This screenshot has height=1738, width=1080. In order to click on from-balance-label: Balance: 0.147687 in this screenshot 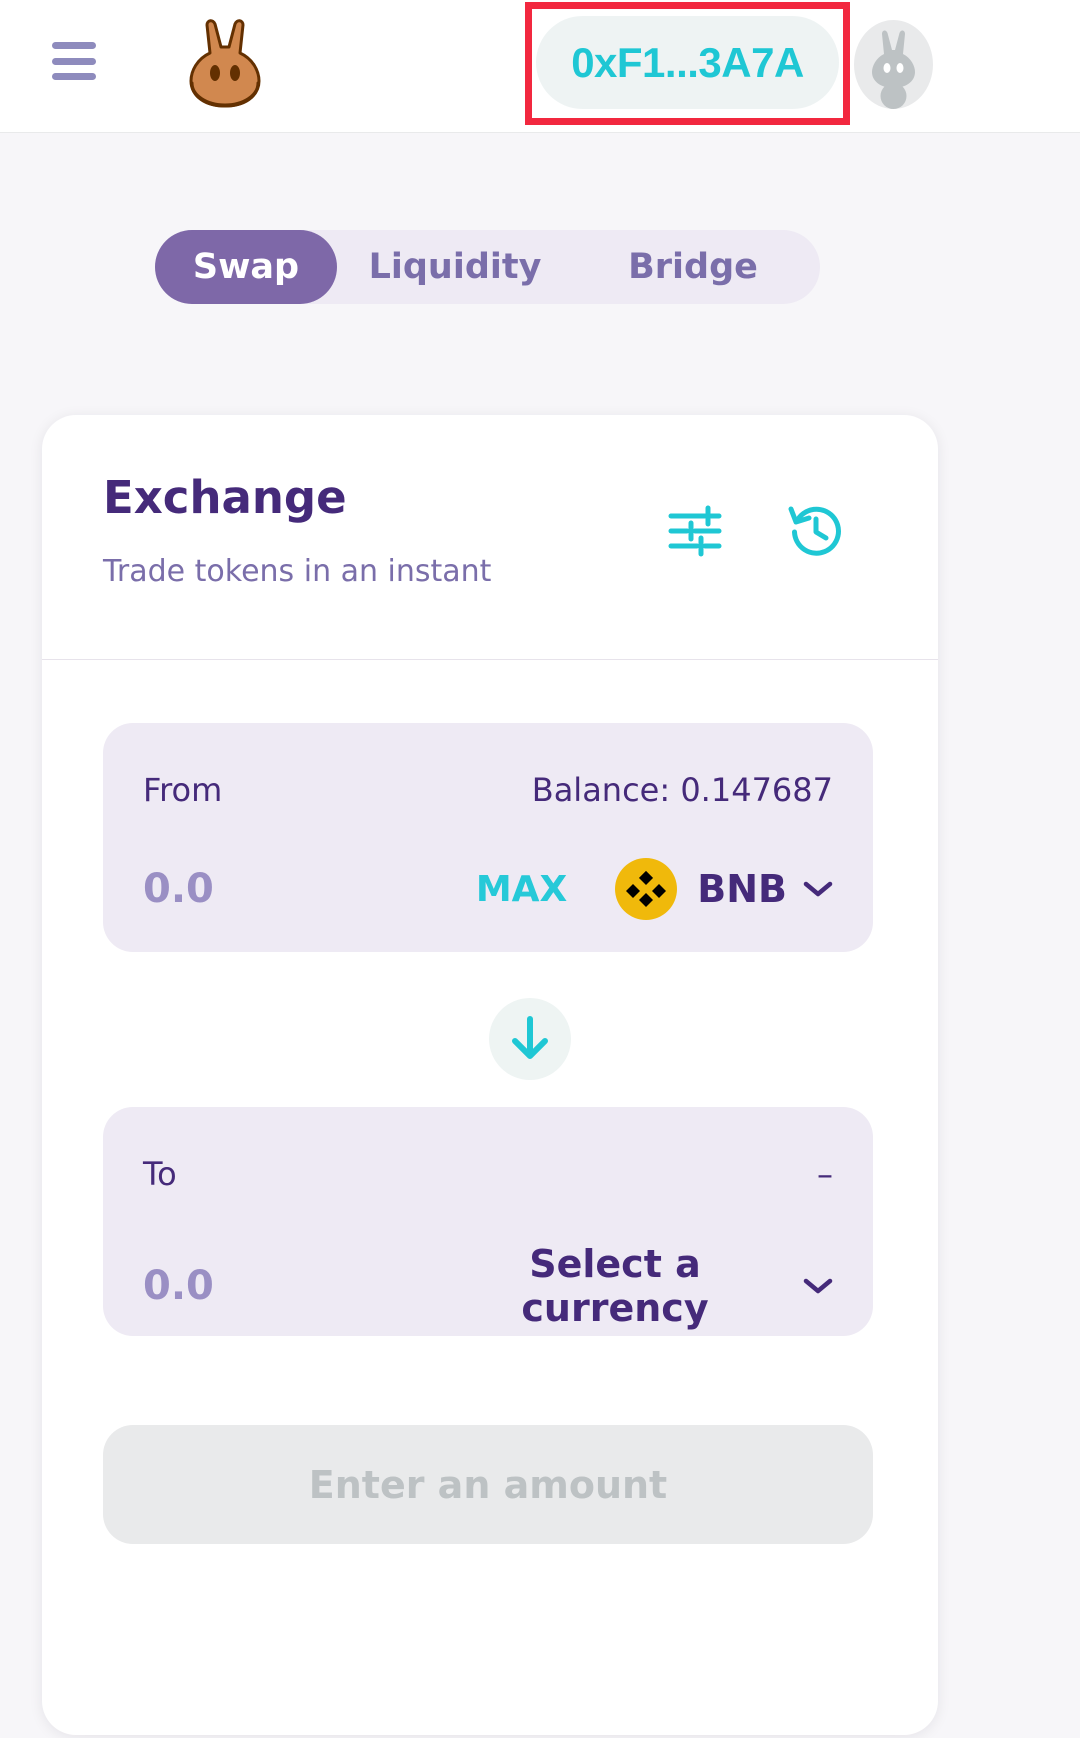, I will do `click(682, 790)`.